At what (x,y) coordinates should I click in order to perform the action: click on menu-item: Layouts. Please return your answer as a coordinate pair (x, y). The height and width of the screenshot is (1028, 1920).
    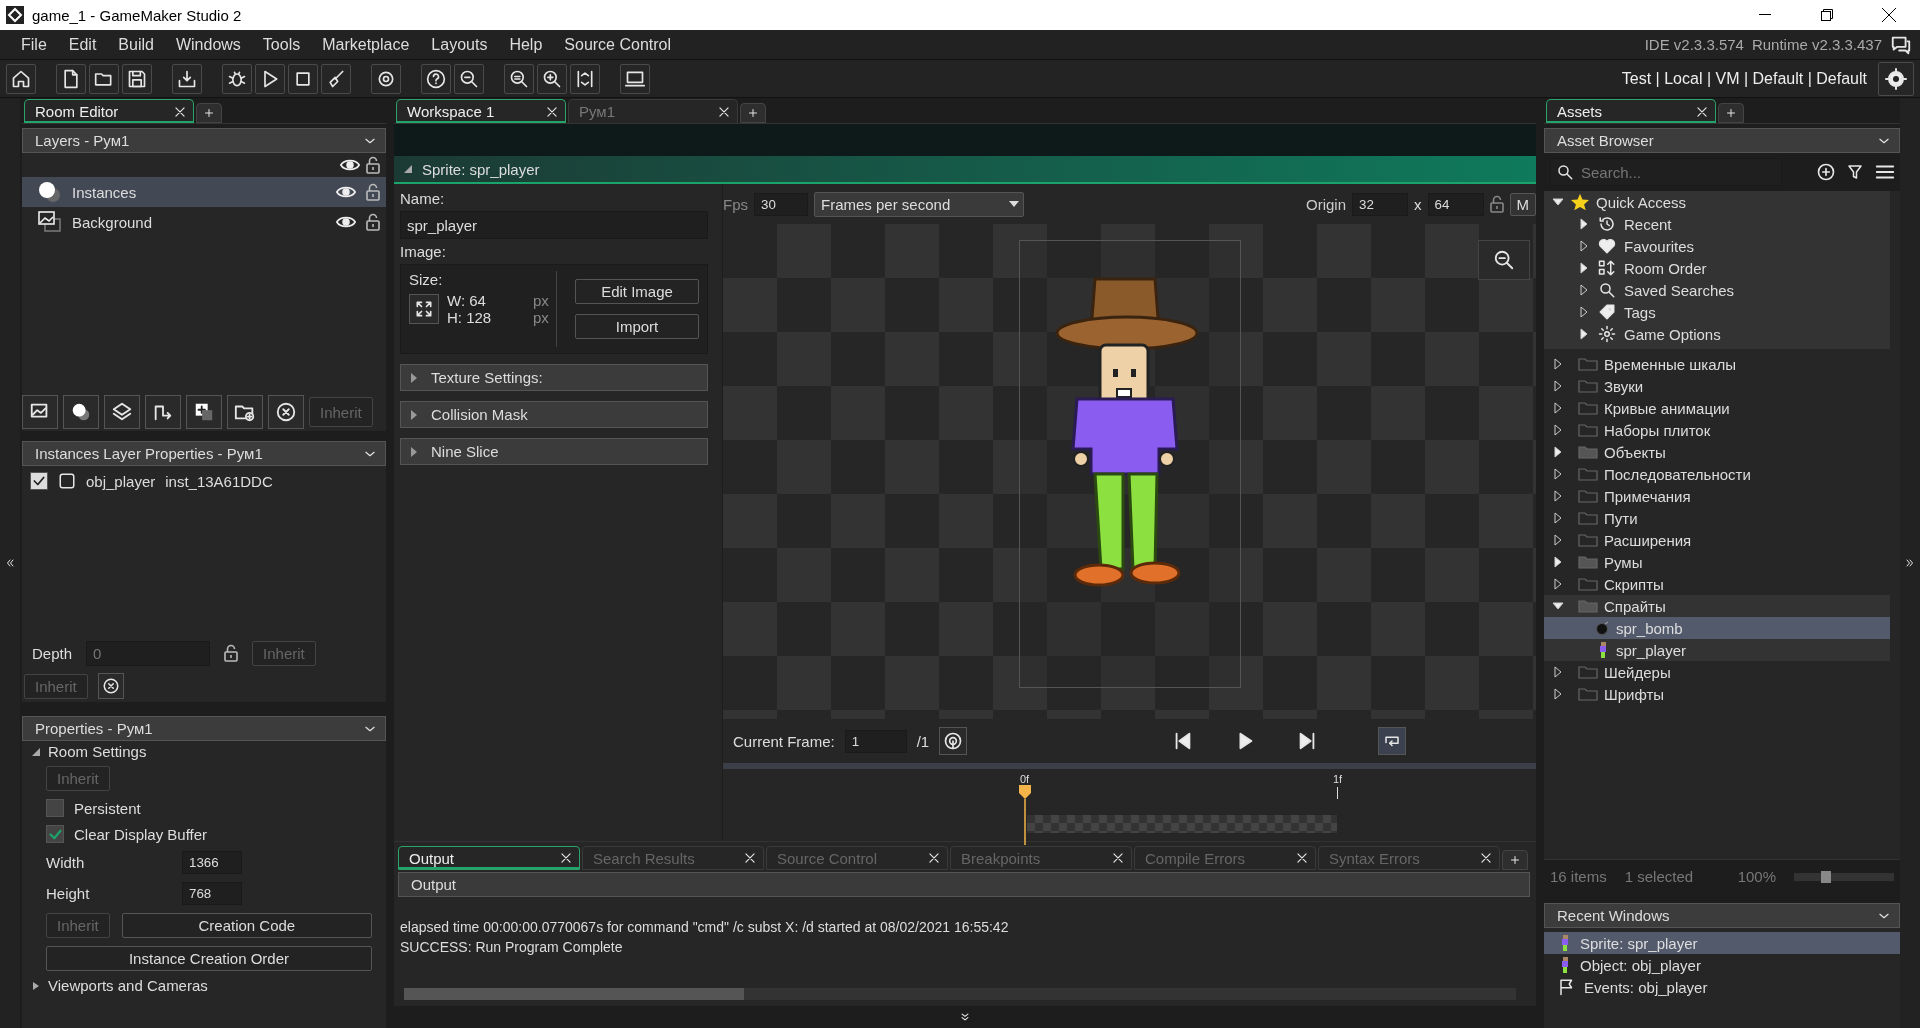
    Looking at the image, I should click on (459, 44).